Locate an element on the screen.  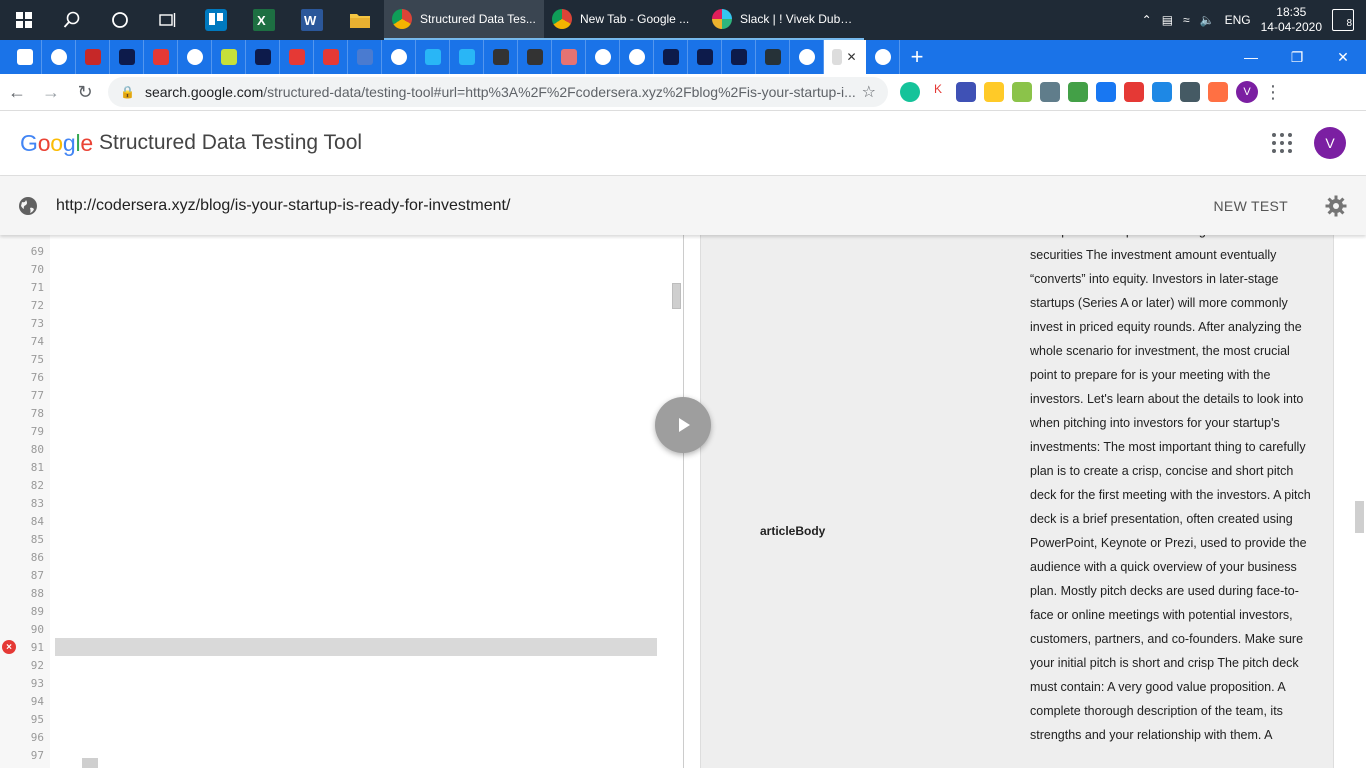
cortana-icon is located at coordinates (120, 20).